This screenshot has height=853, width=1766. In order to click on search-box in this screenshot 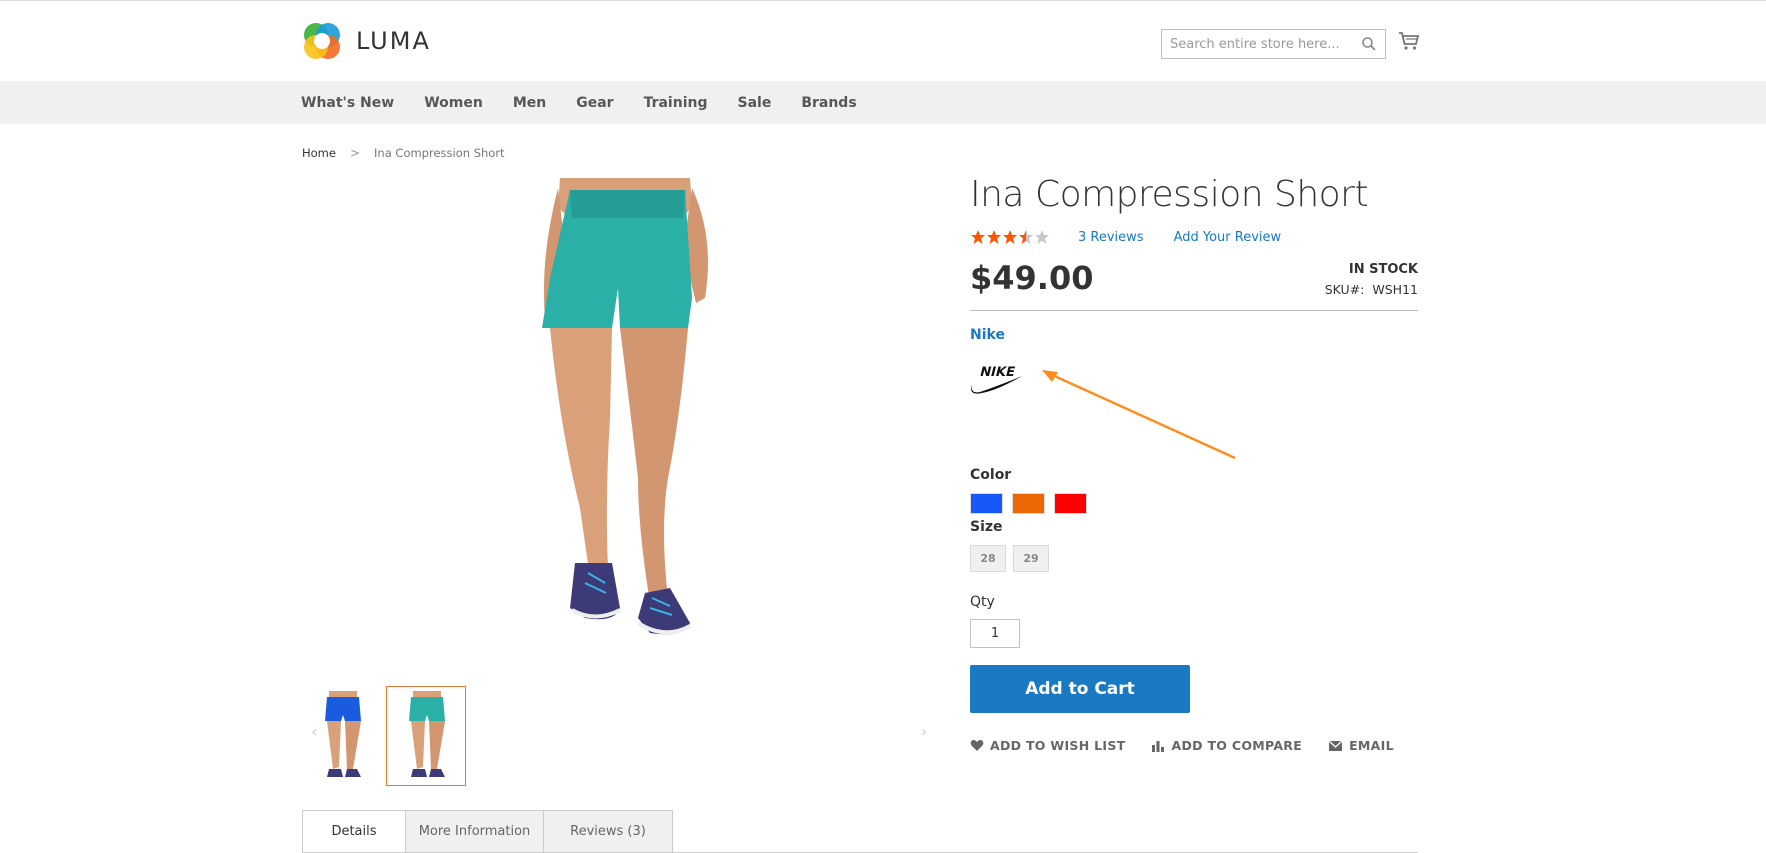, I will do `click(1273, 44)`.